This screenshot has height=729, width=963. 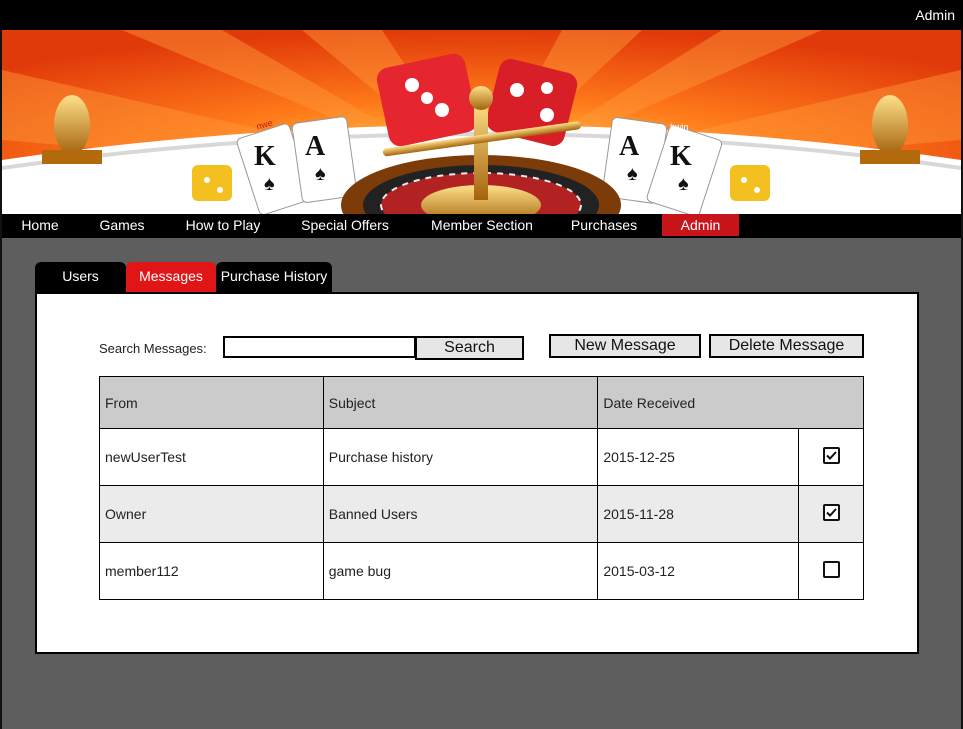 I want to click on new-message-button: New Message, so click(x=625, y=346).